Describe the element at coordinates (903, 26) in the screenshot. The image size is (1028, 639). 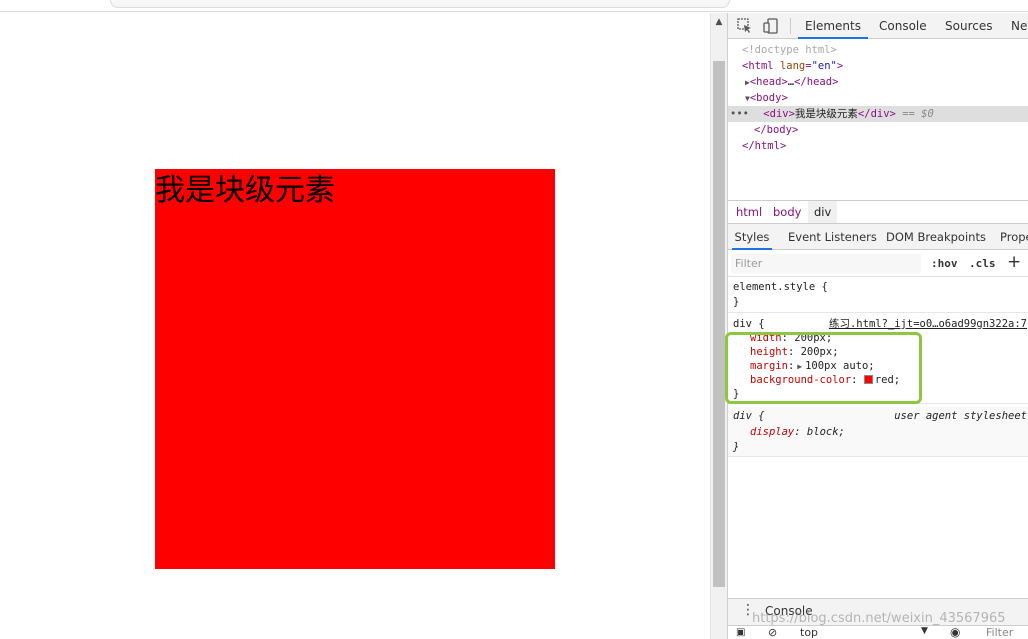
I see `tab-console: Console` at that location.